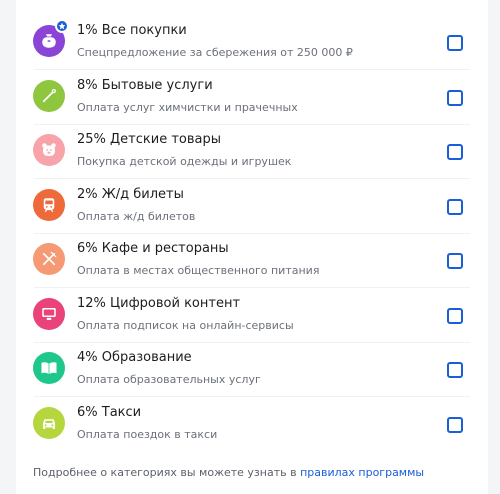 This screenshot has height=494, width=500. What do you see at coordinates (49, 95) in the screenshot?
I see `needle-icon` at bounding box center [49, 95].